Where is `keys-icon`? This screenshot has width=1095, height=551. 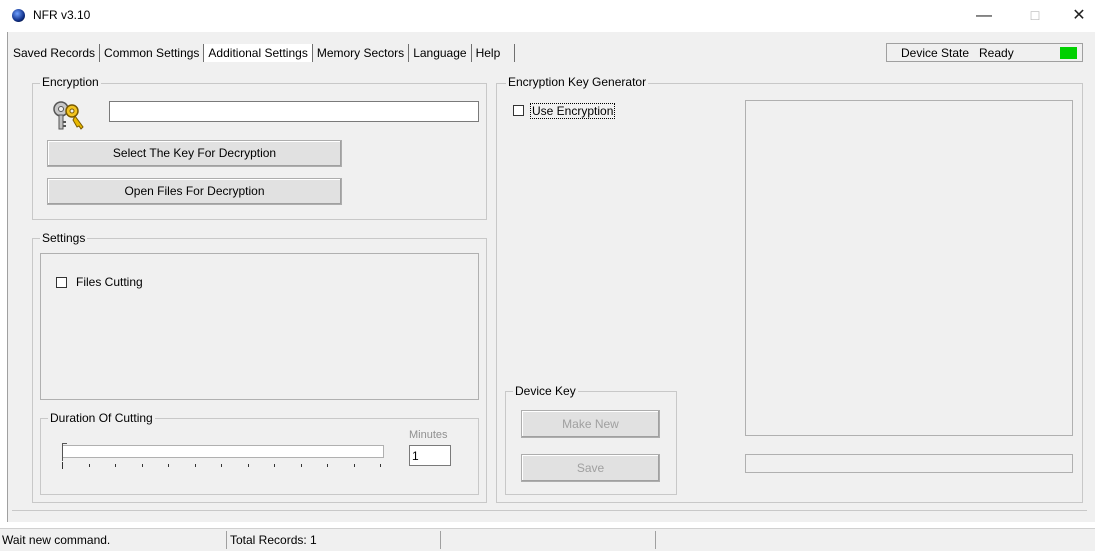 keys-icon is located at coordinates (68, 116).